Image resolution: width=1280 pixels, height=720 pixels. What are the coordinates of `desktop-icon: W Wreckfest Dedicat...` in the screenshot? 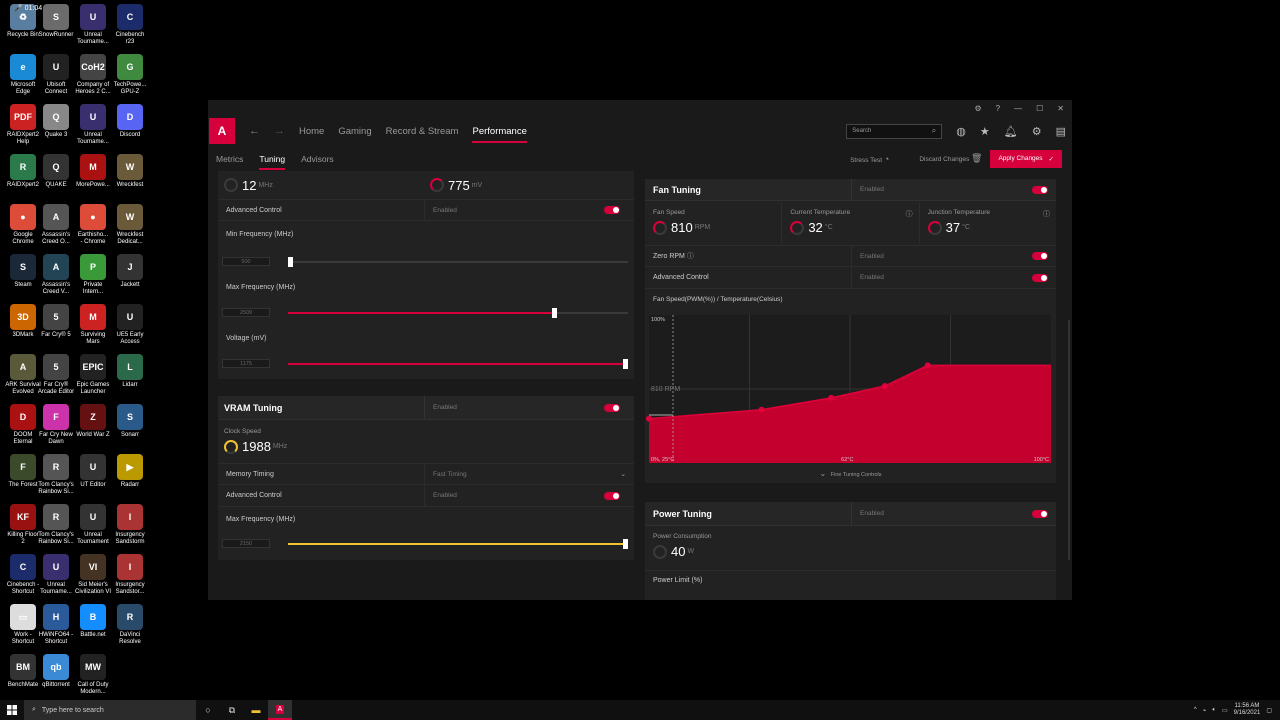 It's located at (130, 225).